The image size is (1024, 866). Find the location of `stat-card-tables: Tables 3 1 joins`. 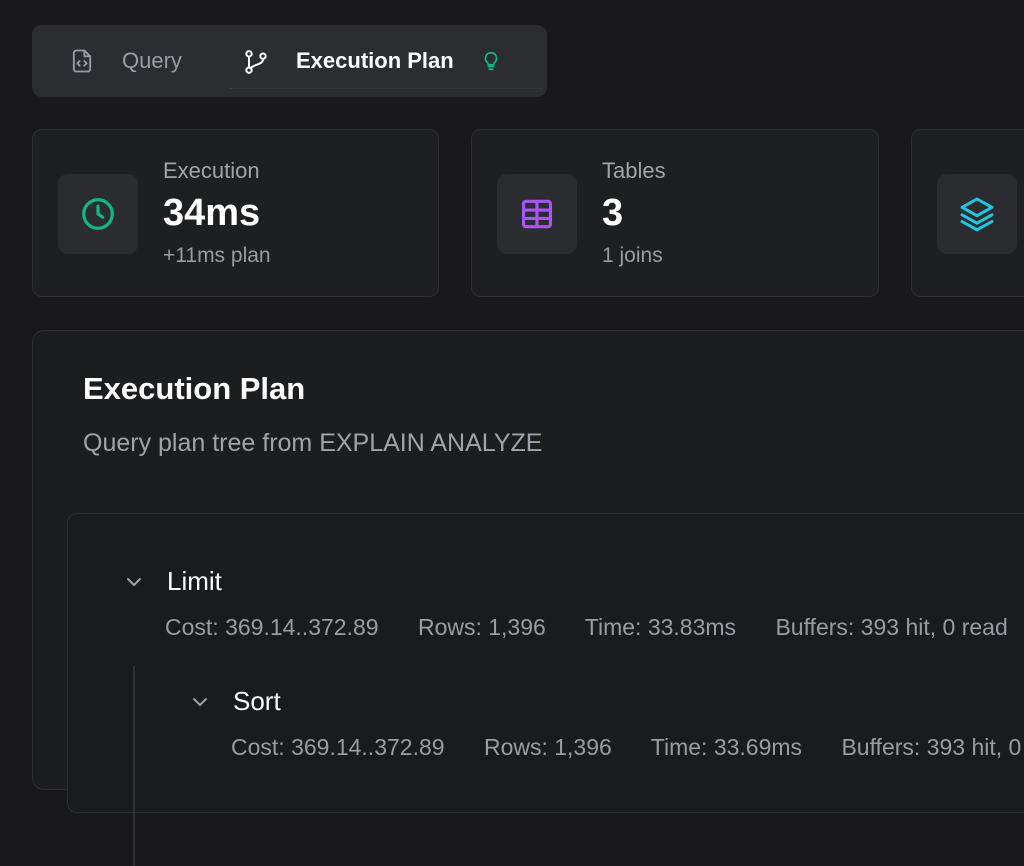

stat-card-tables: Tables 3 1 joins is located at coordinates (675, 213).